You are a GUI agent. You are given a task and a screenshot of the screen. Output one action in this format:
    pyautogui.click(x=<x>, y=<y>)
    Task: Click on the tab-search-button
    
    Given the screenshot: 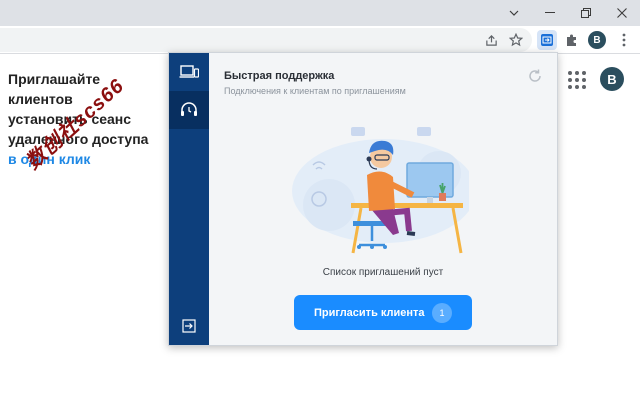 What is the action you would take?
    pyautogui.click(x=514, y=13)
    